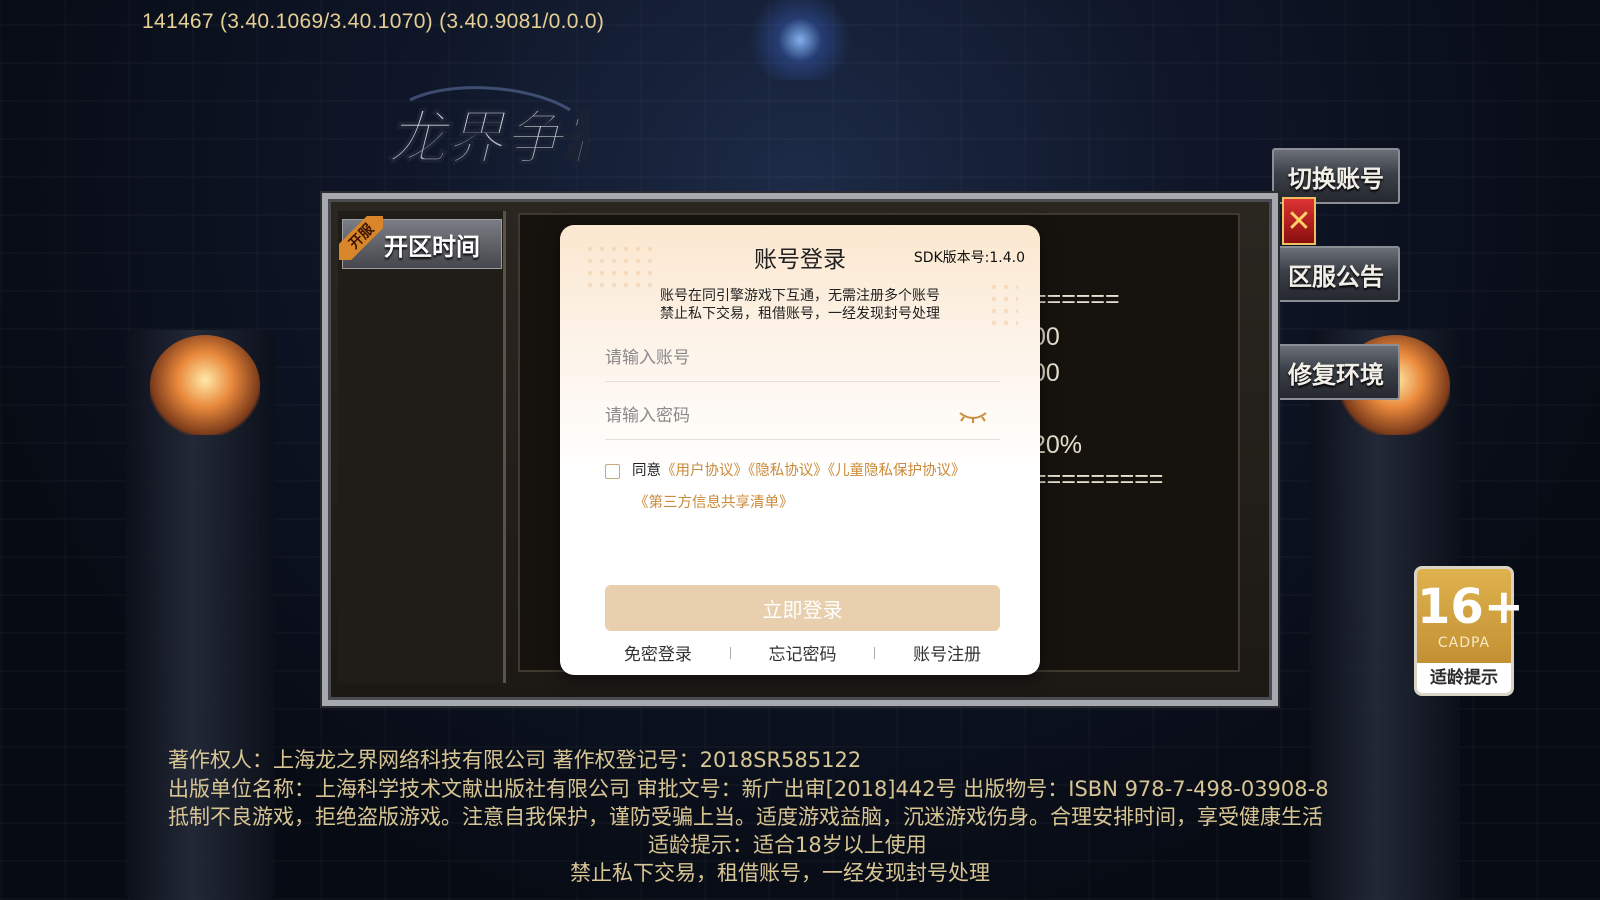 The image size is (1600, 900). I want to click on notice-text-line: =========, so click(1098, 479).